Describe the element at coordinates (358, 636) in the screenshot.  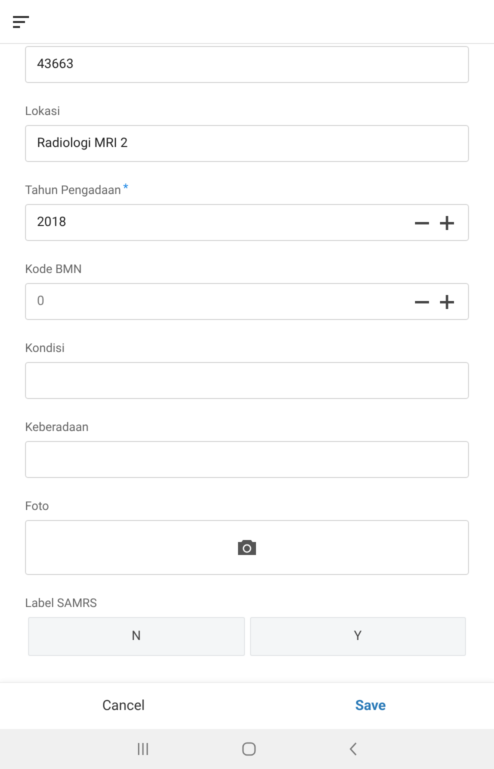
I see `option-button: Y` at that location.